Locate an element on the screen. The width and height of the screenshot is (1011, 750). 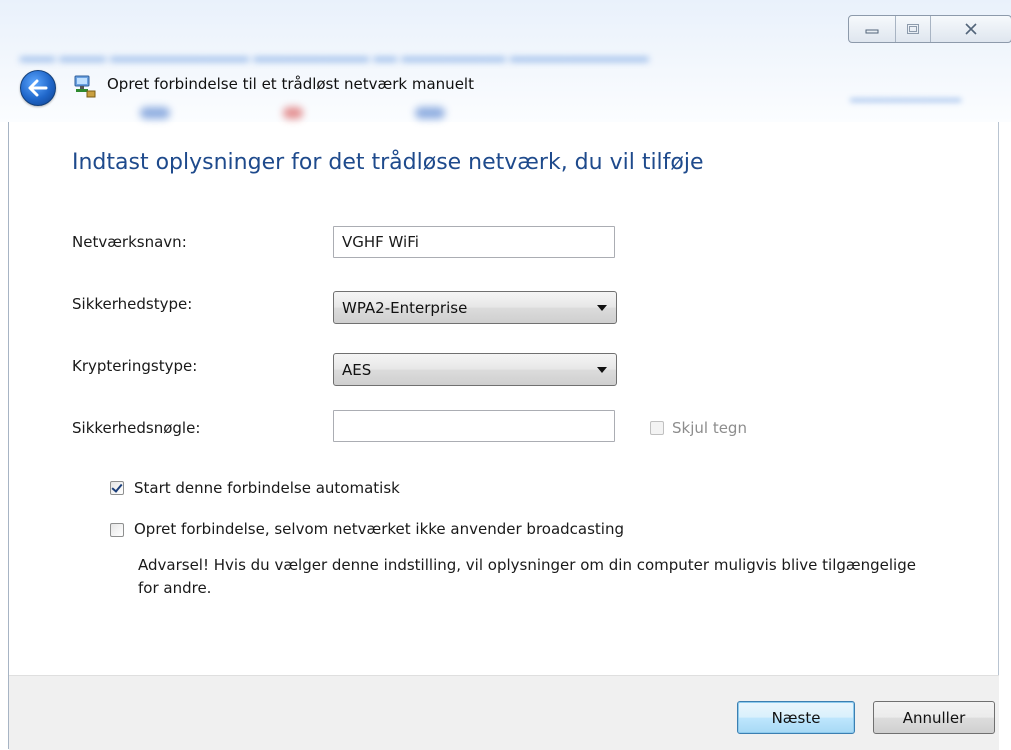
maximize-button is located at coordinates (913, 29).